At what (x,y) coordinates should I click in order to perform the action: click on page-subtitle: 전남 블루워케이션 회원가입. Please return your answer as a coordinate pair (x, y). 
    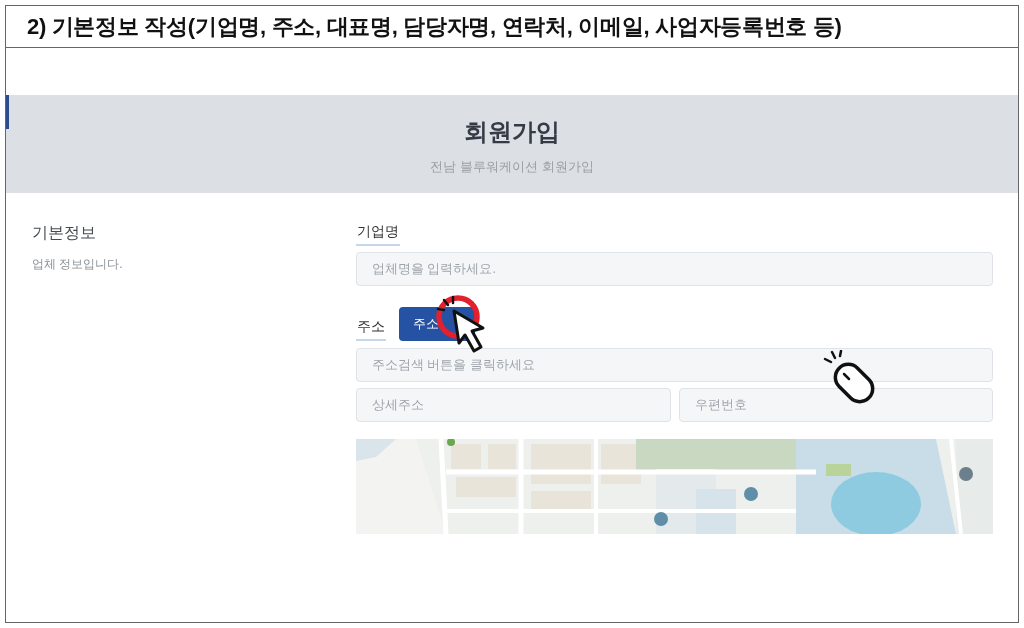
    Looking at the image, I should click on (512, 167).